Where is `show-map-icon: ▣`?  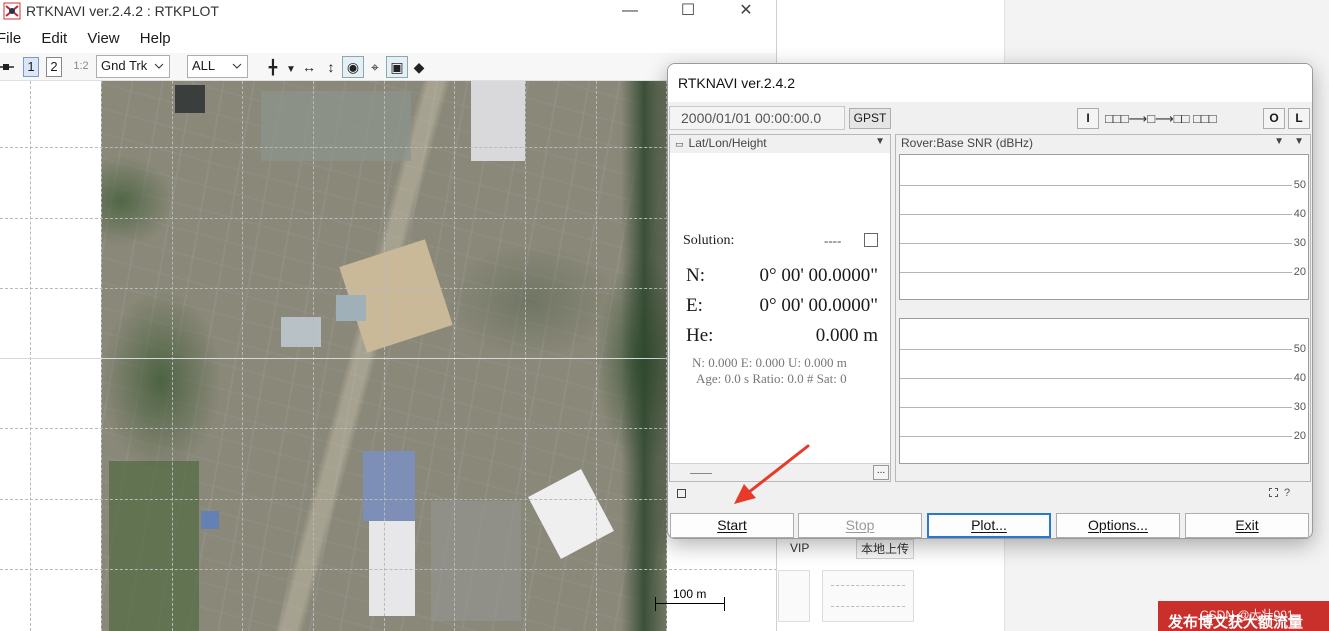 show-map-icon: ▣ is located at coordinates (397, 67).